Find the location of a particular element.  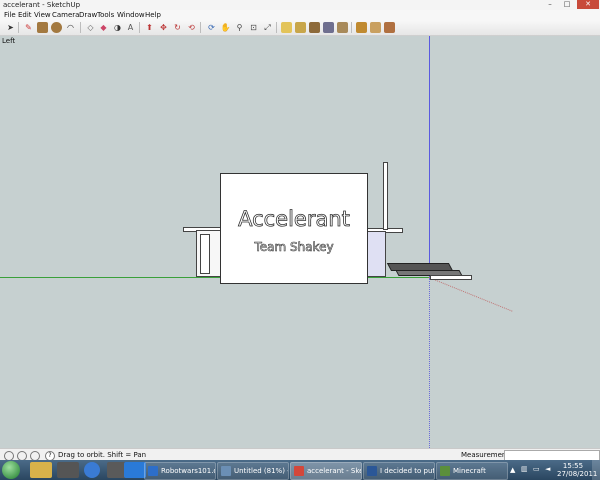

maximize-button: □ is located at coordinates (567, 4).